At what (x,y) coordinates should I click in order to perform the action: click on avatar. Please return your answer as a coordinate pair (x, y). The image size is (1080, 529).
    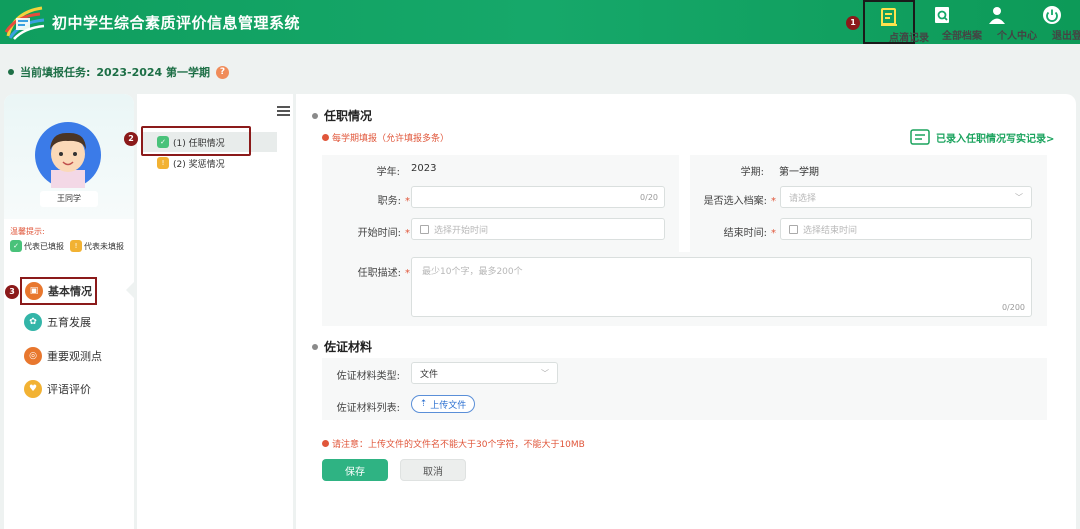
    Looking at the image, I should click on (68, 155).